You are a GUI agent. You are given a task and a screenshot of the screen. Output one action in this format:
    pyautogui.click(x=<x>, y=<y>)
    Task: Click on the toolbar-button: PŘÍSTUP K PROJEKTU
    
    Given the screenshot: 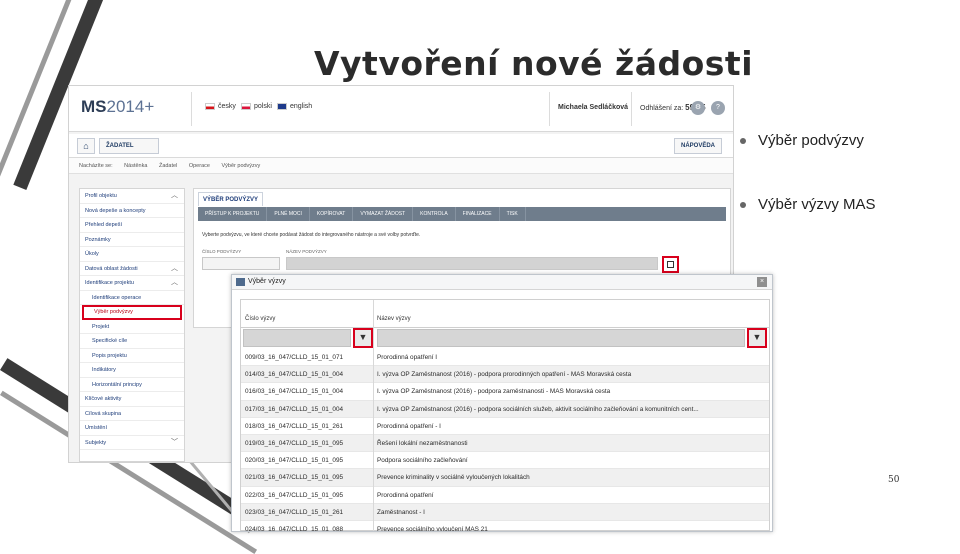 What is the action you would take?
    pyautogui.click(x=233, y=214)
    